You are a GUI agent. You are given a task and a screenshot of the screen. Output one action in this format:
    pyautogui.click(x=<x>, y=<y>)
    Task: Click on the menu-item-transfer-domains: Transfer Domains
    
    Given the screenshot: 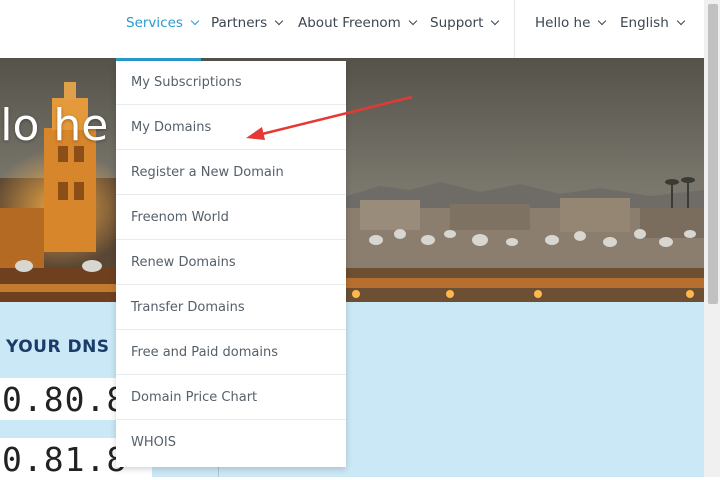 What is the action you would take?
    pyautogui.click(x=231, y=308)
    